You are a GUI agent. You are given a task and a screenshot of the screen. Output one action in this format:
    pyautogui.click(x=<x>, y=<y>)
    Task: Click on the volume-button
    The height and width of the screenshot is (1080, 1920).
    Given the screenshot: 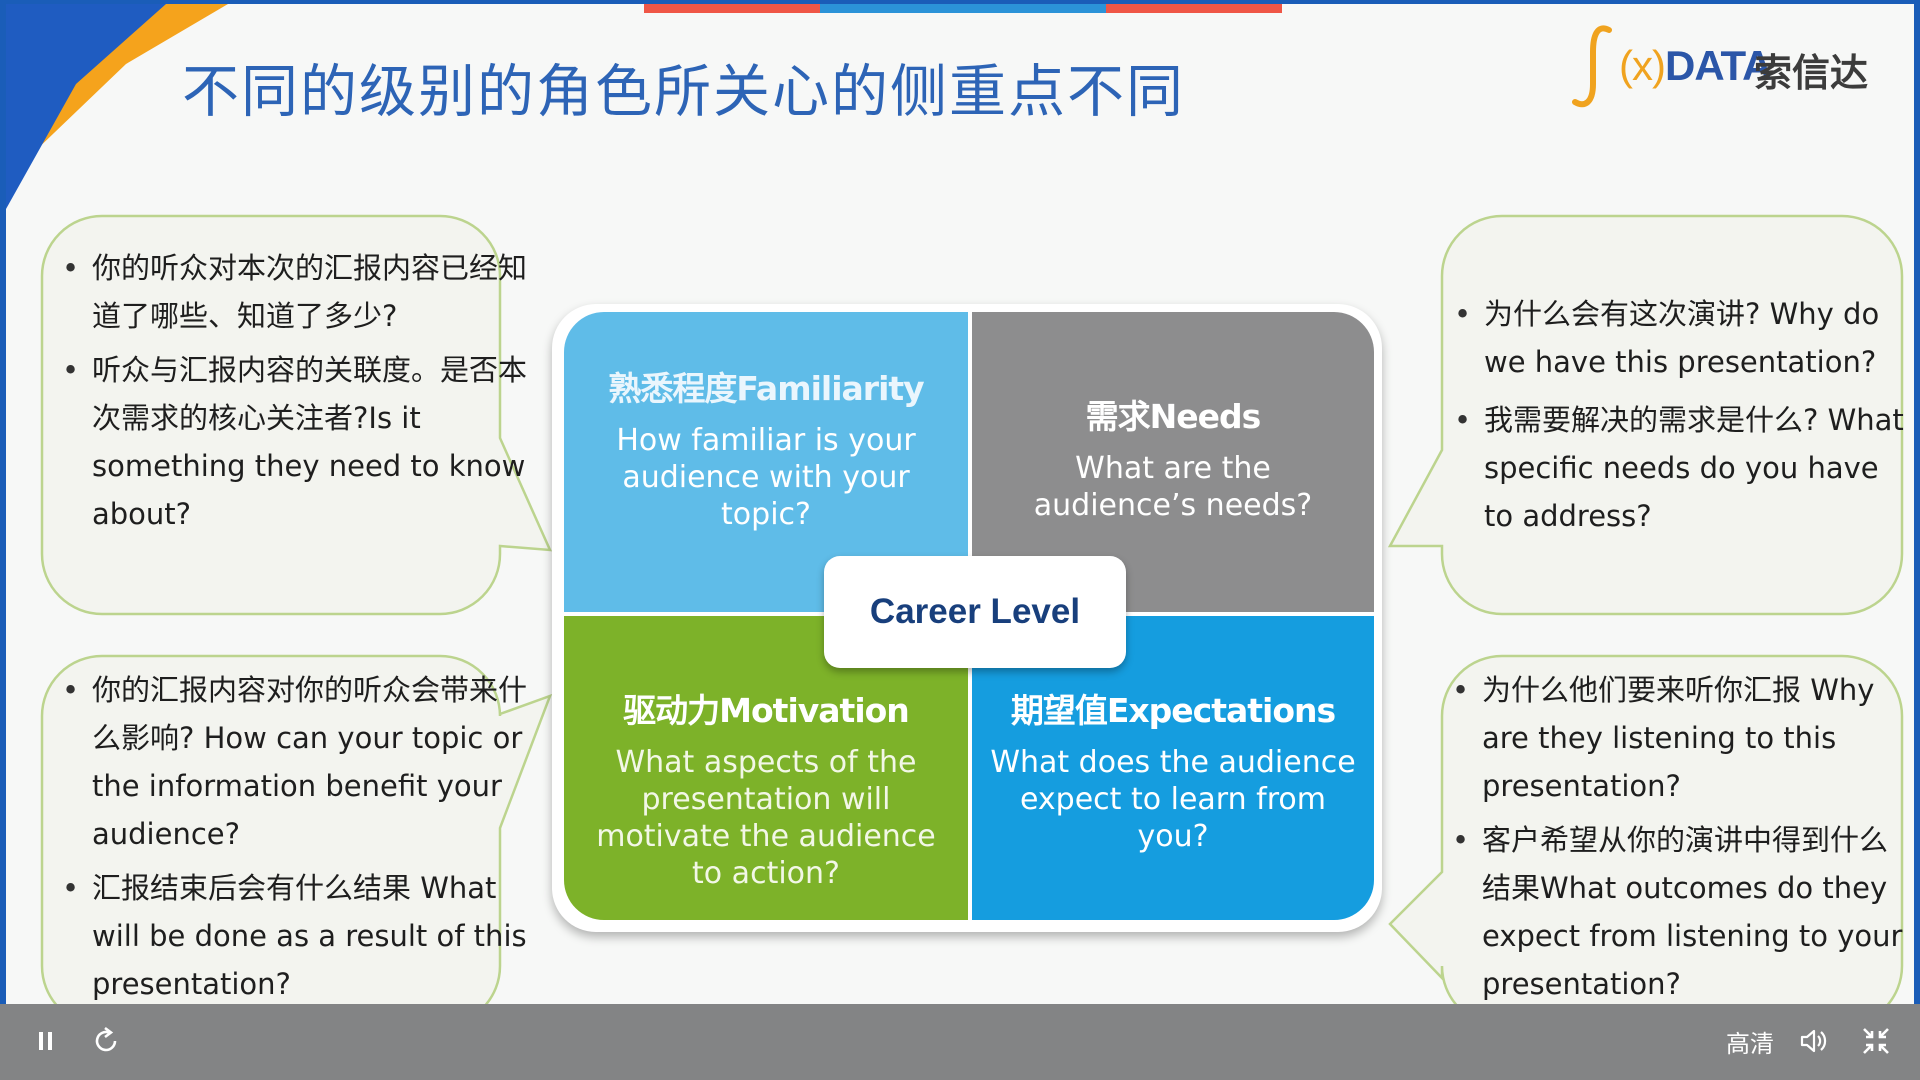 What is the action you would take?
    pyautogui.click(x=1814, y=1041)
    